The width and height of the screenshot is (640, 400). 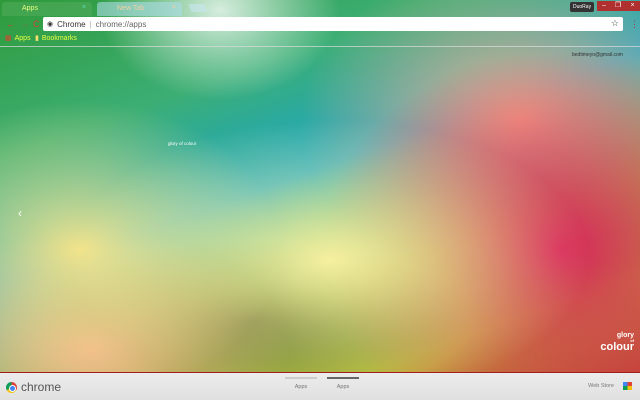 What do you see at coordinates (182, 143) in the screenshot?
I see `wallpaper-caption: glory of colour` at bounding box center [182, 143].